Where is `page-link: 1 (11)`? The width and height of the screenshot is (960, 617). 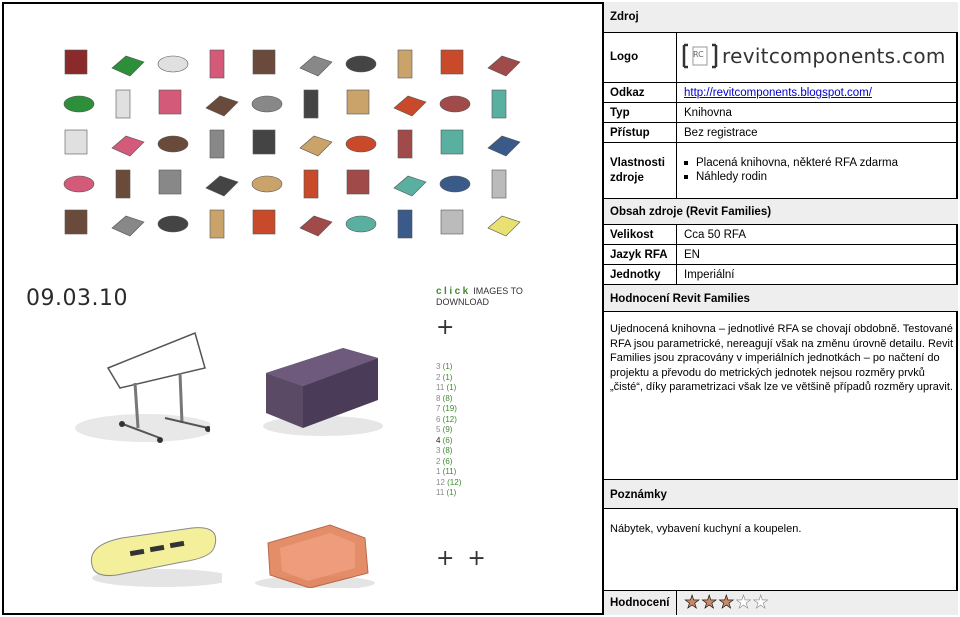
page-link: 1 (11) is located at coordinates (448, 472).